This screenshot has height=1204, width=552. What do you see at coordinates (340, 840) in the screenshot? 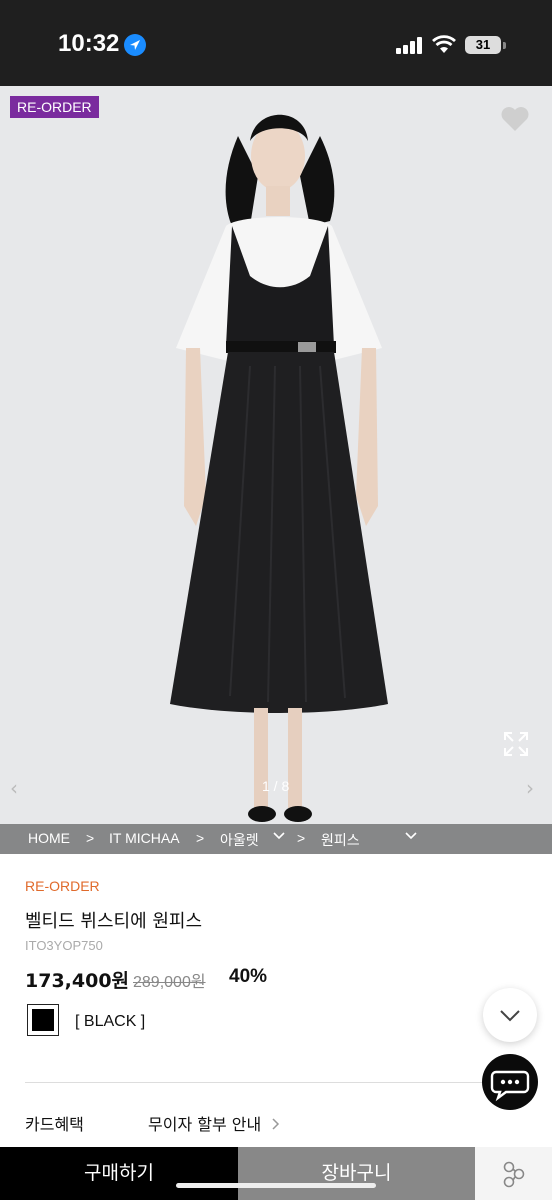
I see `breadcrumb-subcategory: 원피스` at bounding box center [340, 840].